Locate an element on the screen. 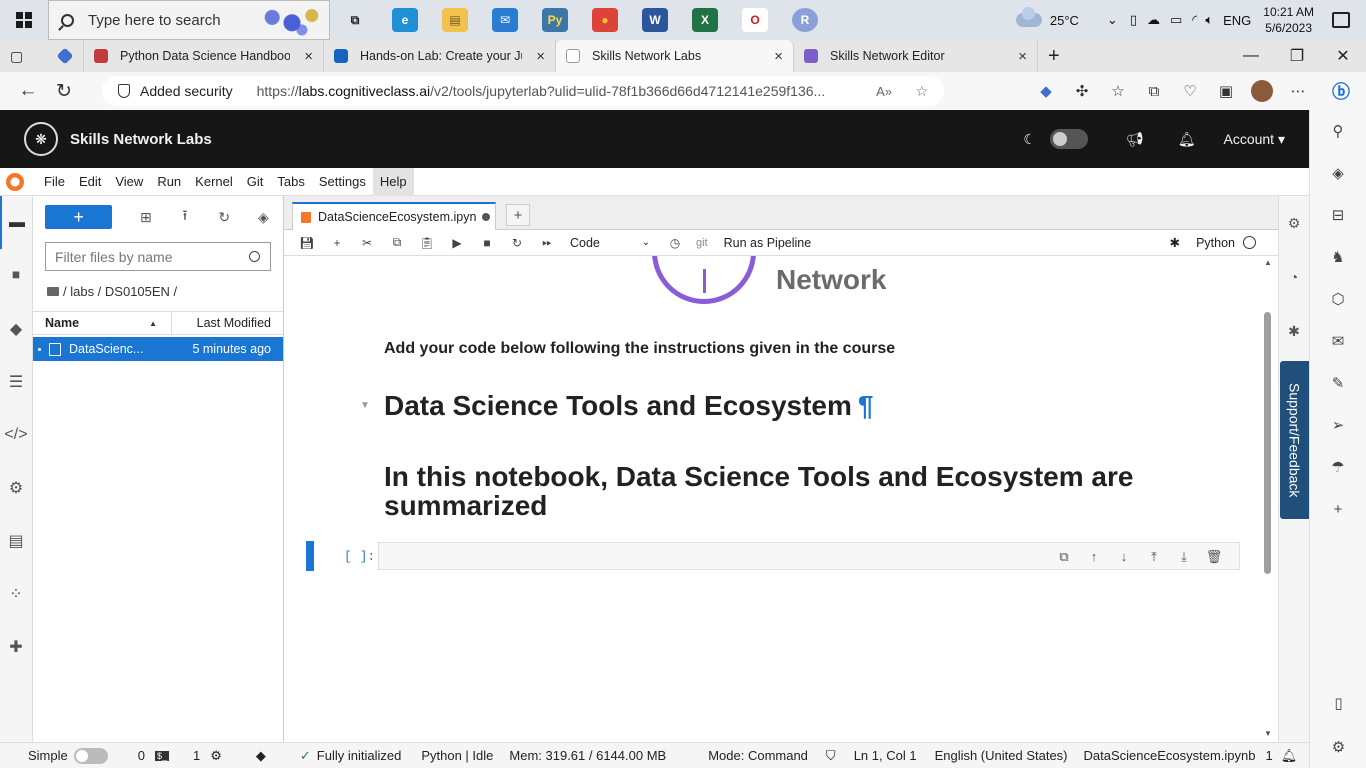  run-as-pipeline-button: Run as Pipeline is located at coordinates (768, 243).